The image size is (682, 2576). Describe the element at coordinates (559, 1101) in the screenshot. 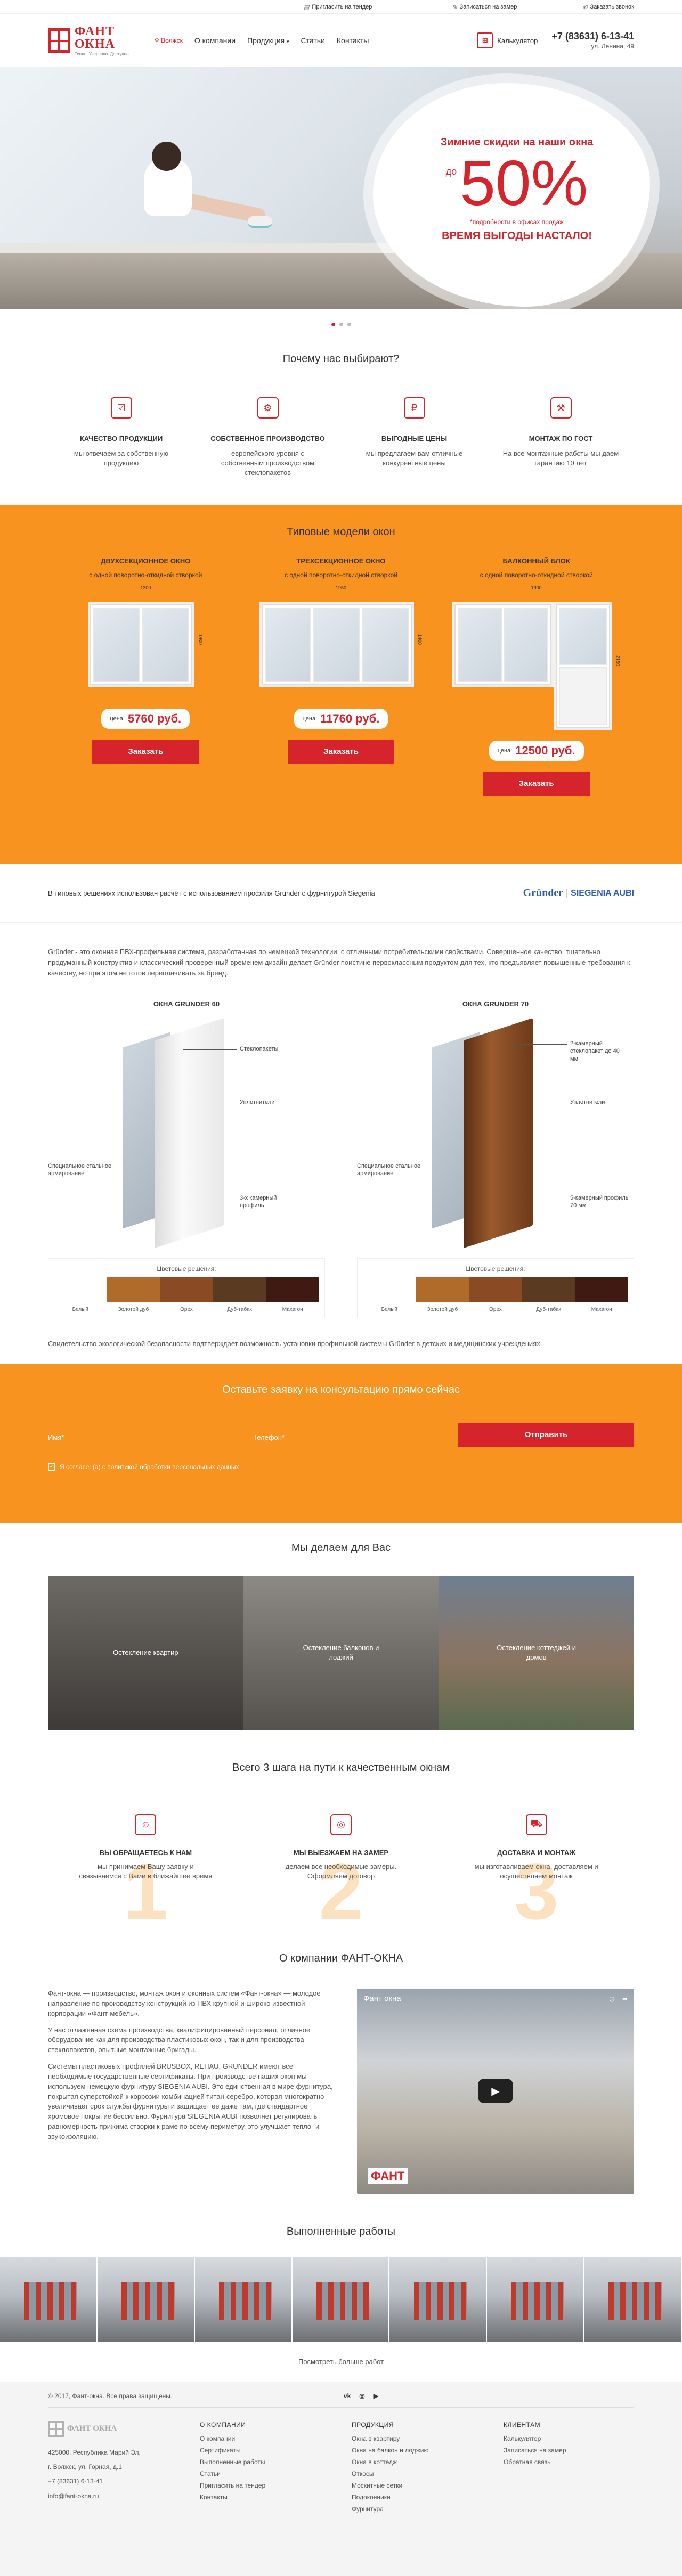

I see `cutaway-label: Уплотнители` at that location.